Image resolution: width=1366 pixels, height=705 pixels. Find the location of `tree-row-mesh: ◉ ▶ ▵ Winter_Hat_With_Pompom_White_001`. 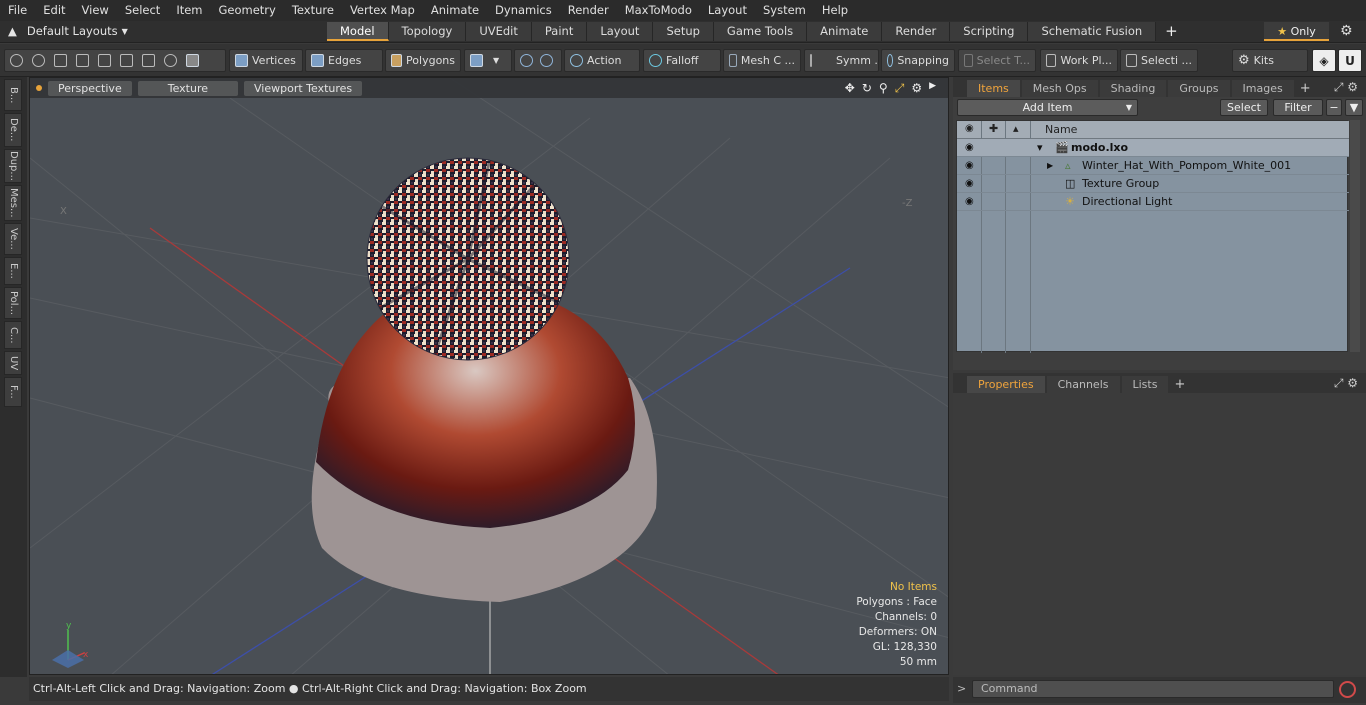

tree-row-mesh: ◉ ▶ ▵ Winter_Hat_With_Pompom_White_001 is located at coordinates (1153, 166).